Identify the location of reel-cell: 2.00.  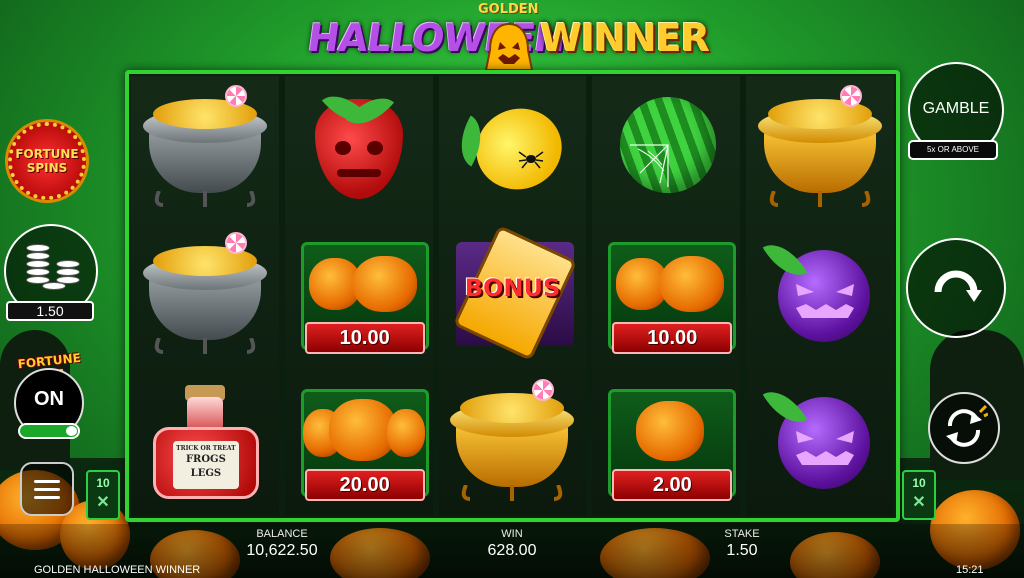
(666, 442).